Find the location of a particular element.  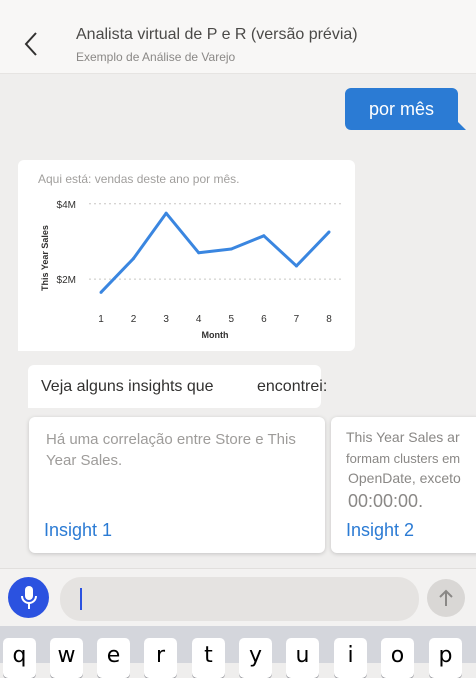

y-tick-label: $2M is located at coordinates (66, 280).